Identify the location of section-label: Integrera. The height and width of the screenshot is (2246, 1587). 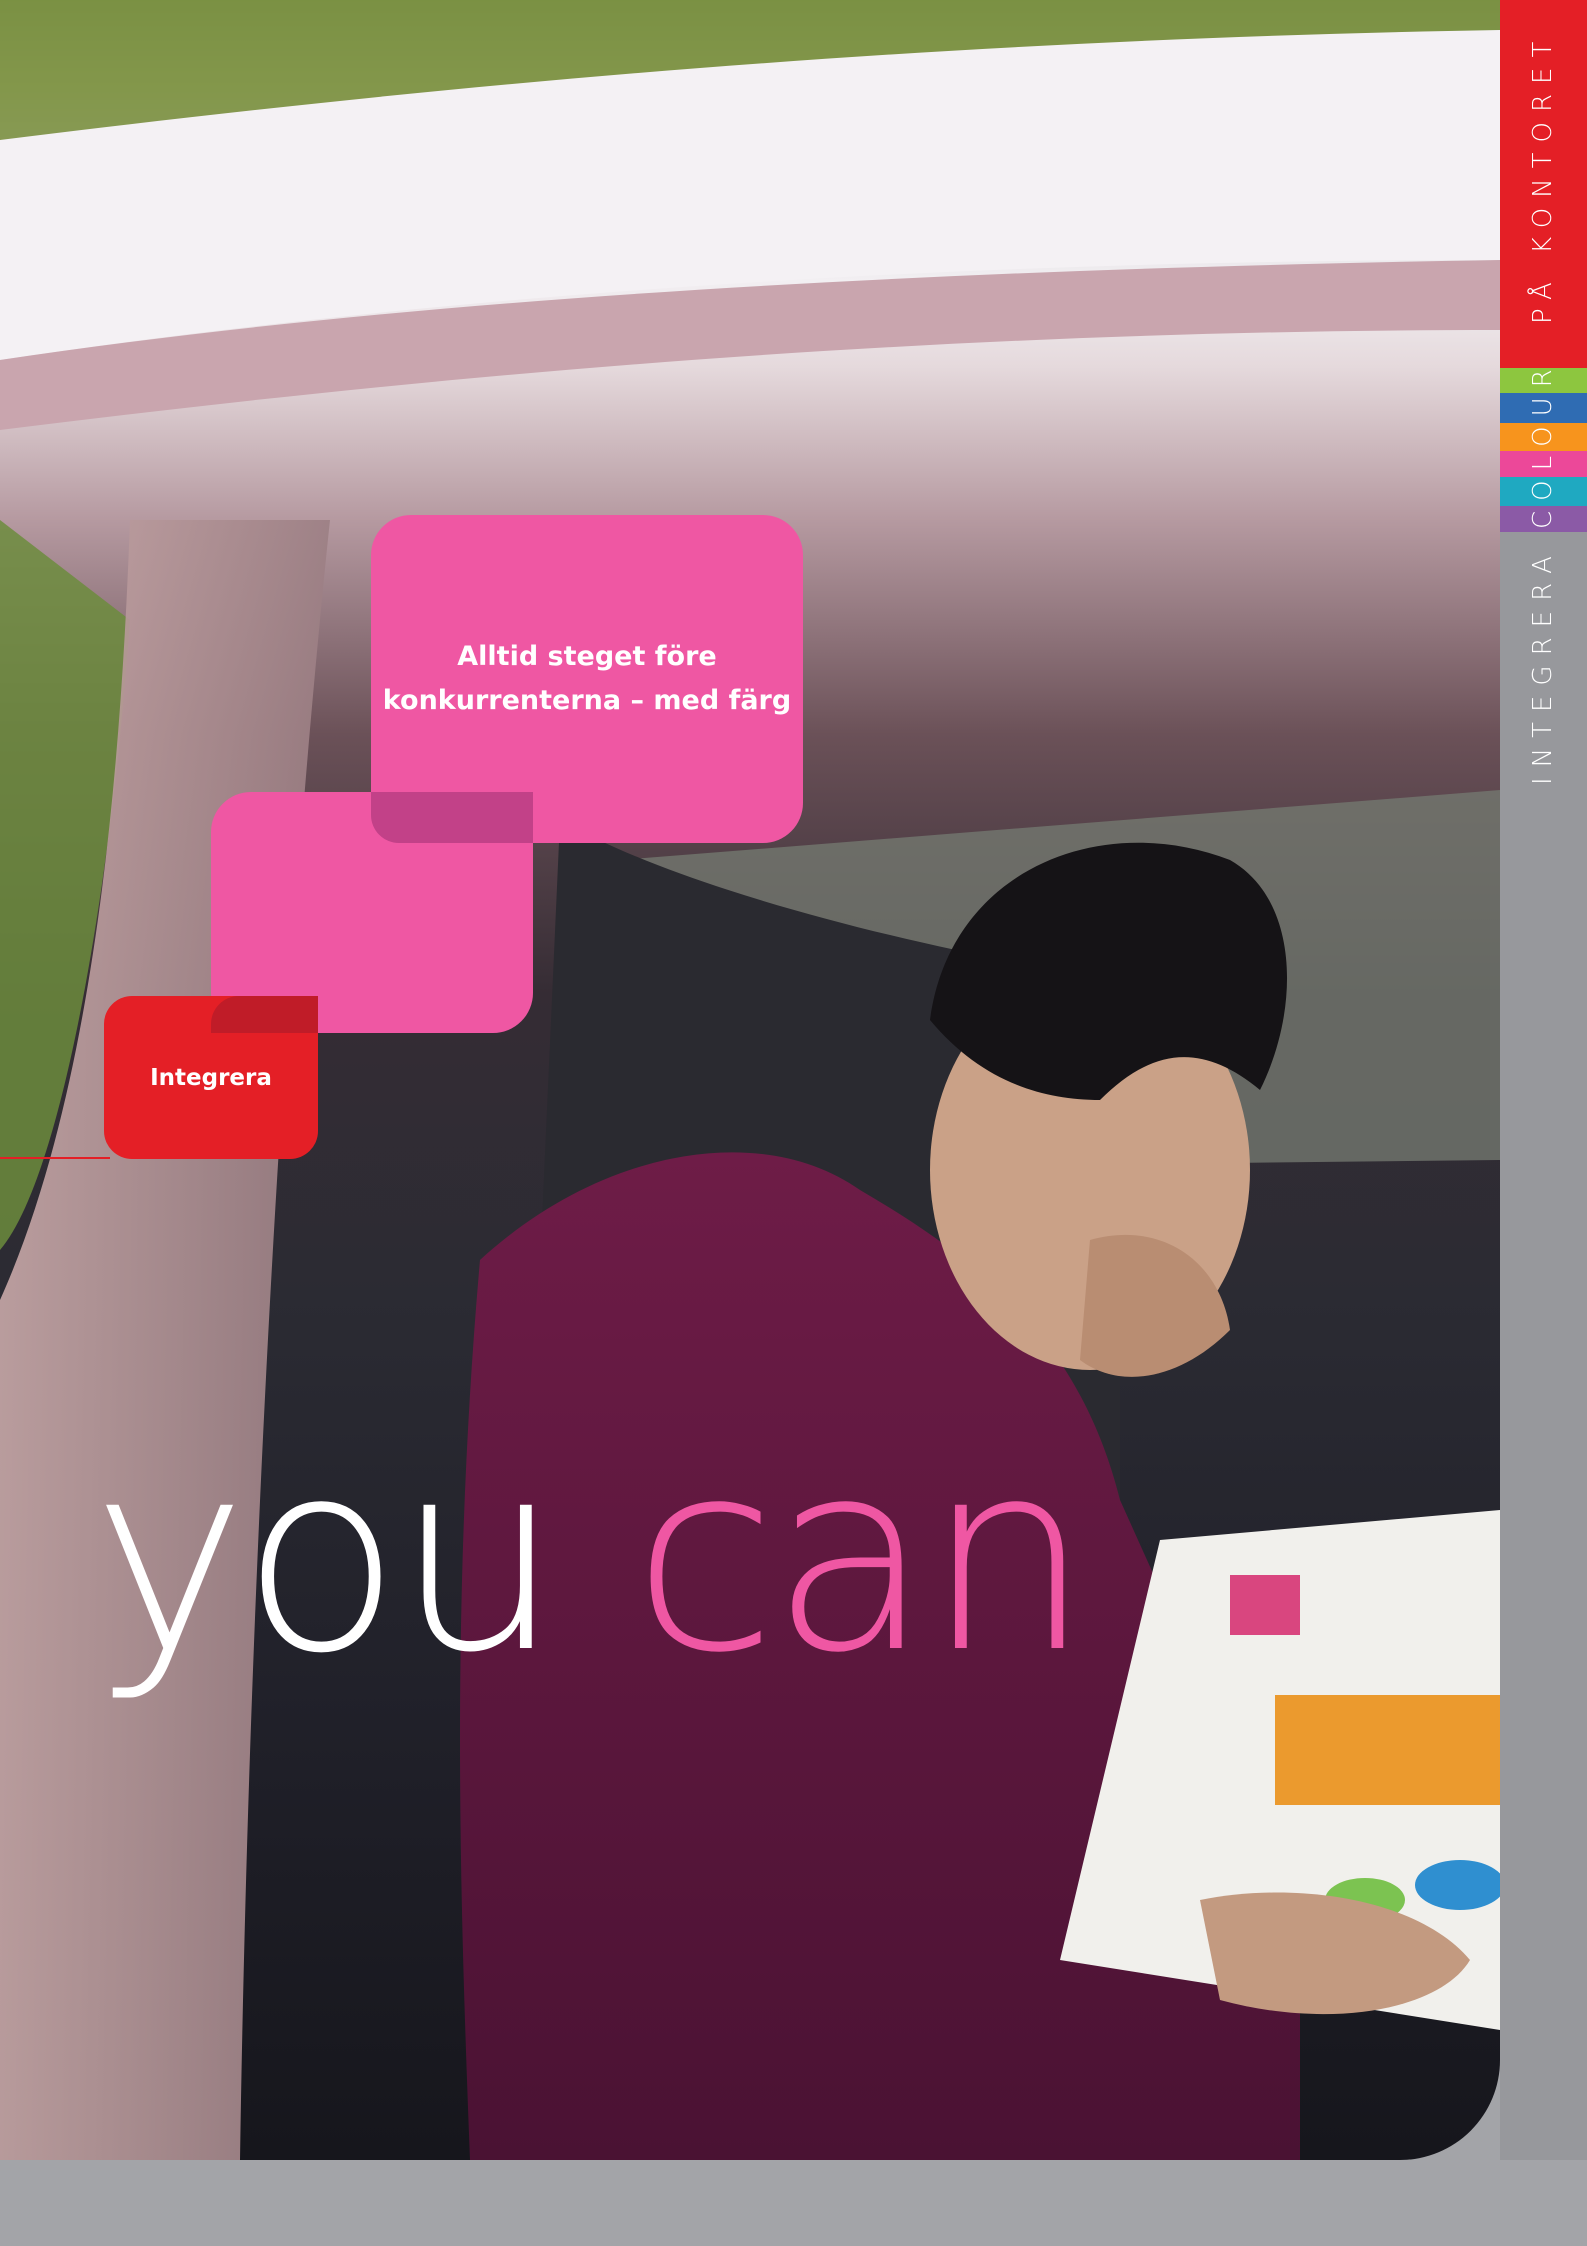
(211, 1077).